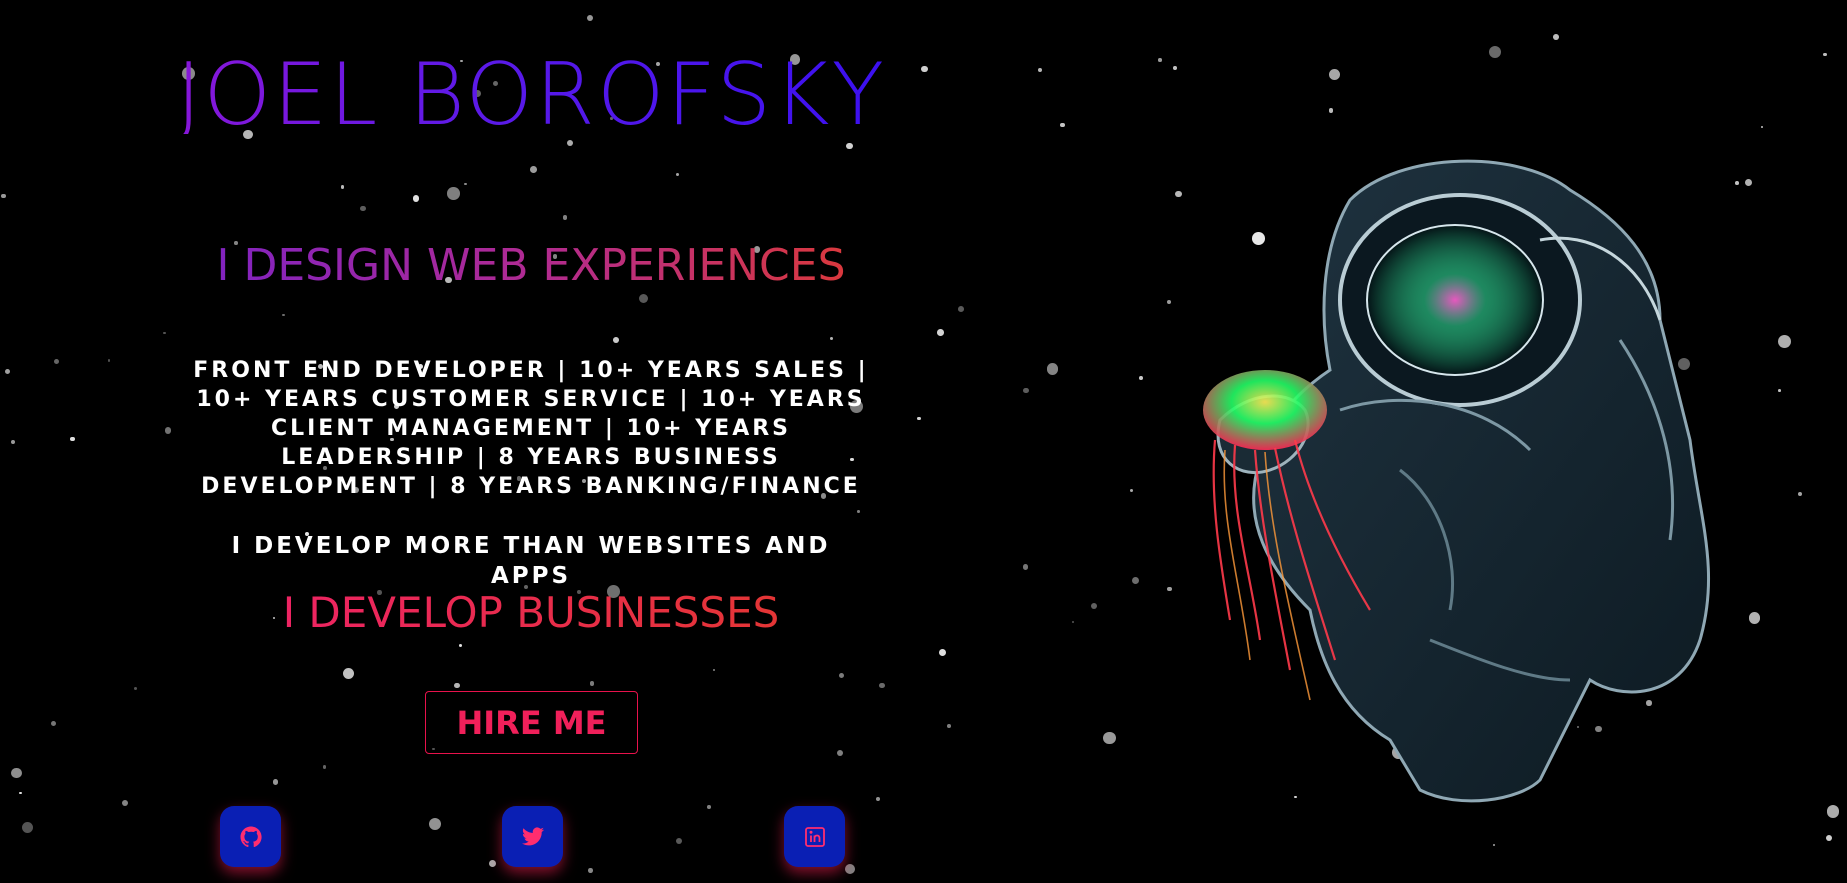 This screenshot has height=883, width=1847. I want to click on develop-more-text: I DEVELOP MORE THAN WEBSITES AND APPS, so click(531, 561).